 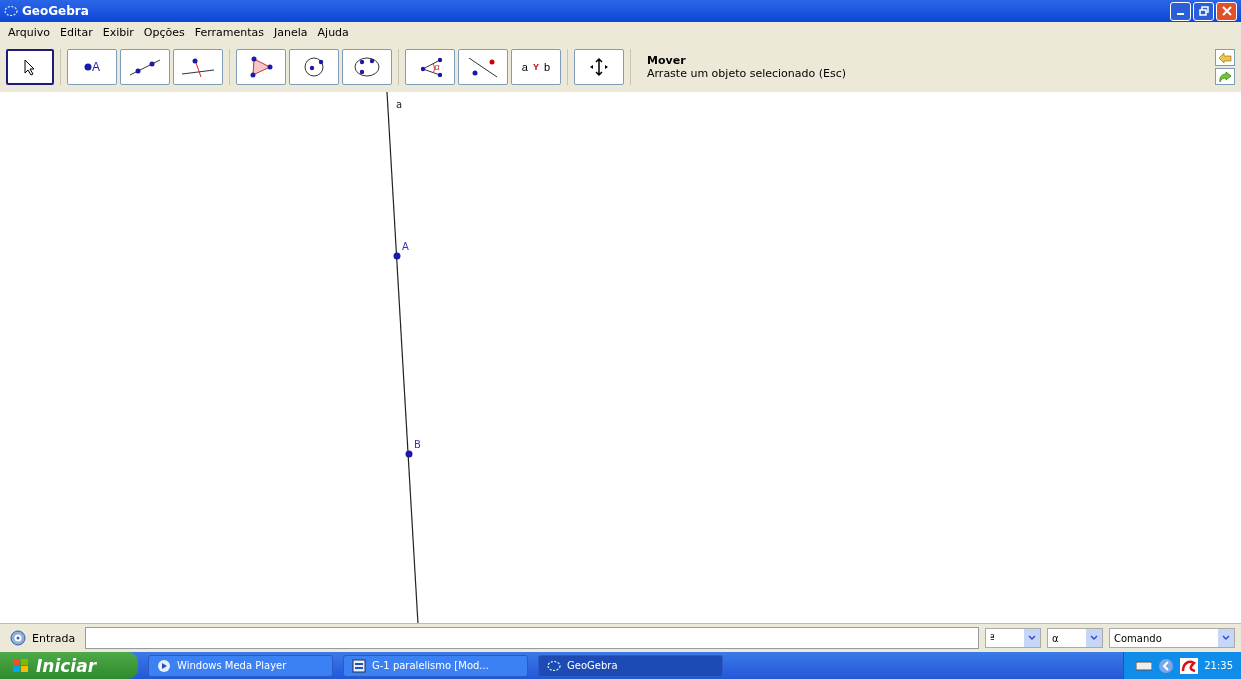 I want to click on input-field, so click(x=532, y=638).